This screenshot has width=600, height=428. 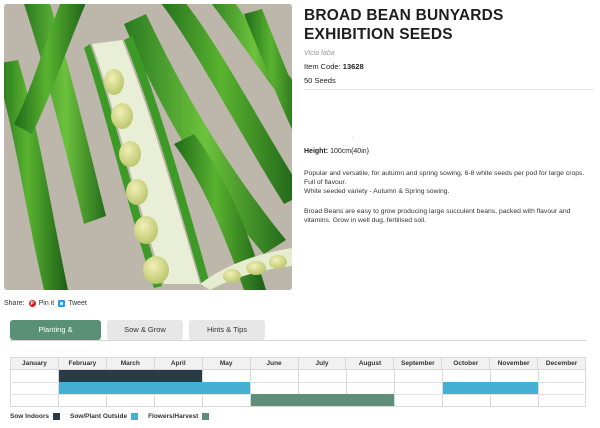 I want to click on tab-divider, so click(x=298, y=340).